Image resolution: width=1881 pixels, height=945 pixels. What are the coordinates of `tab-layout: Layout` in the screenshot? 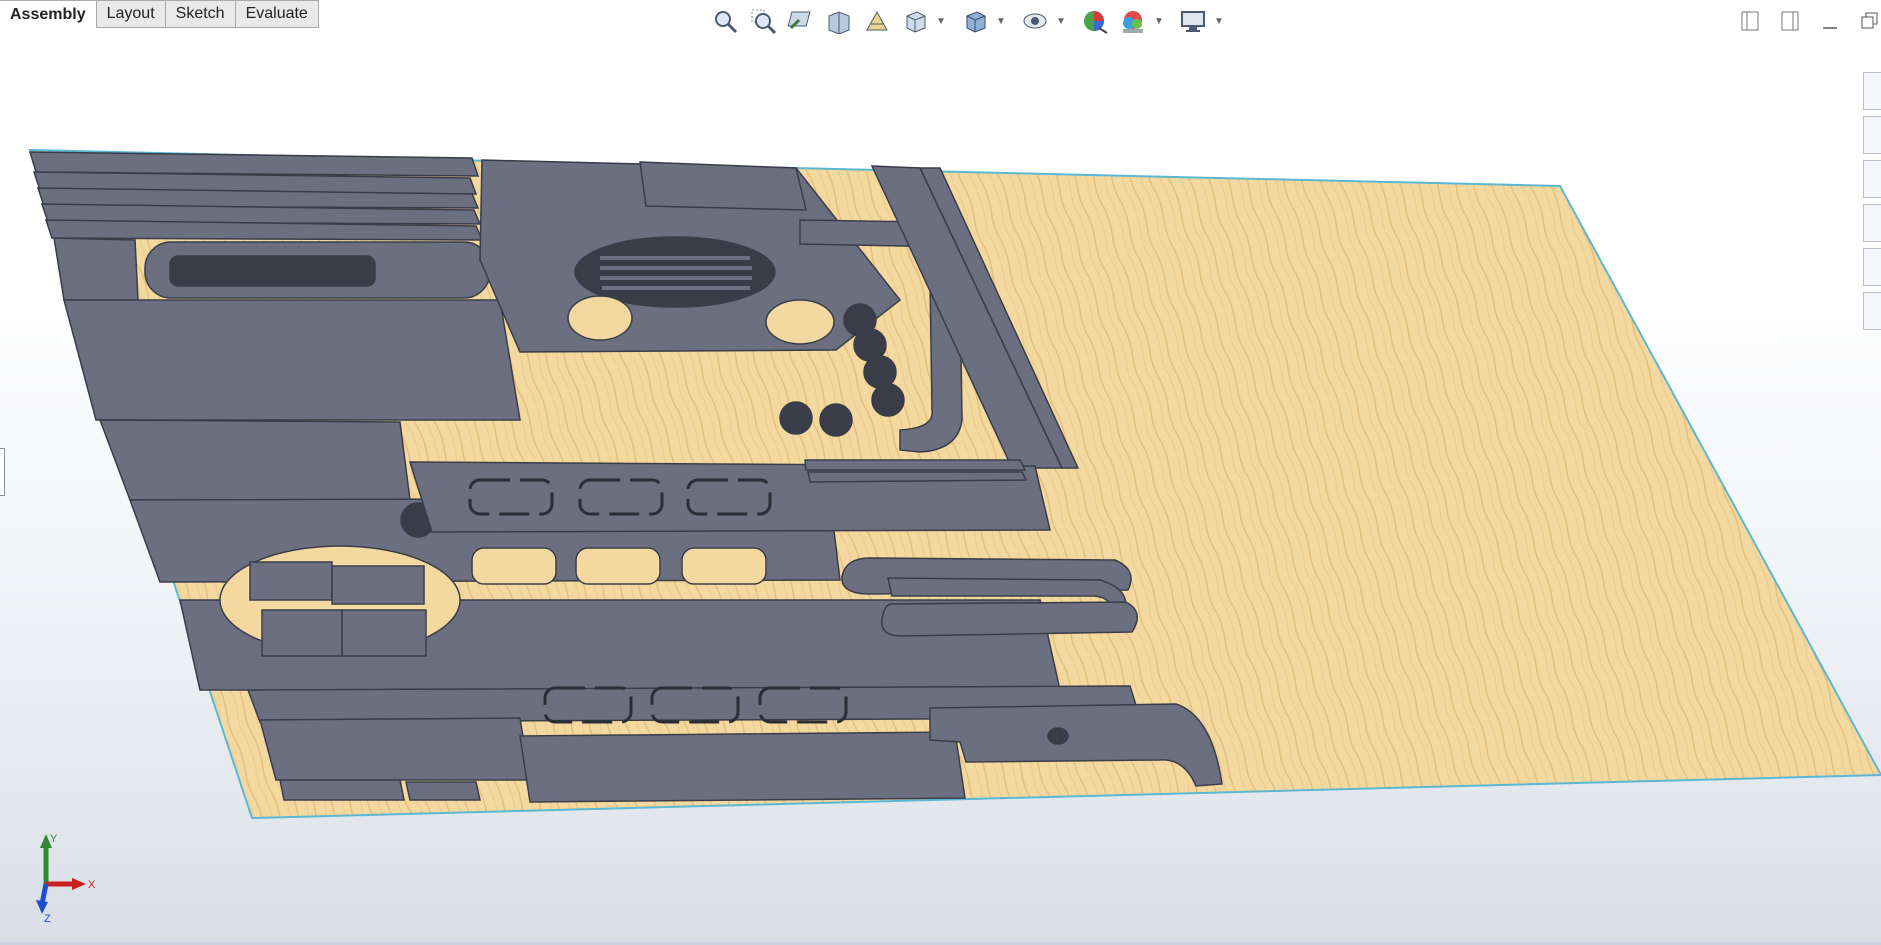 It's located at (131, 14).